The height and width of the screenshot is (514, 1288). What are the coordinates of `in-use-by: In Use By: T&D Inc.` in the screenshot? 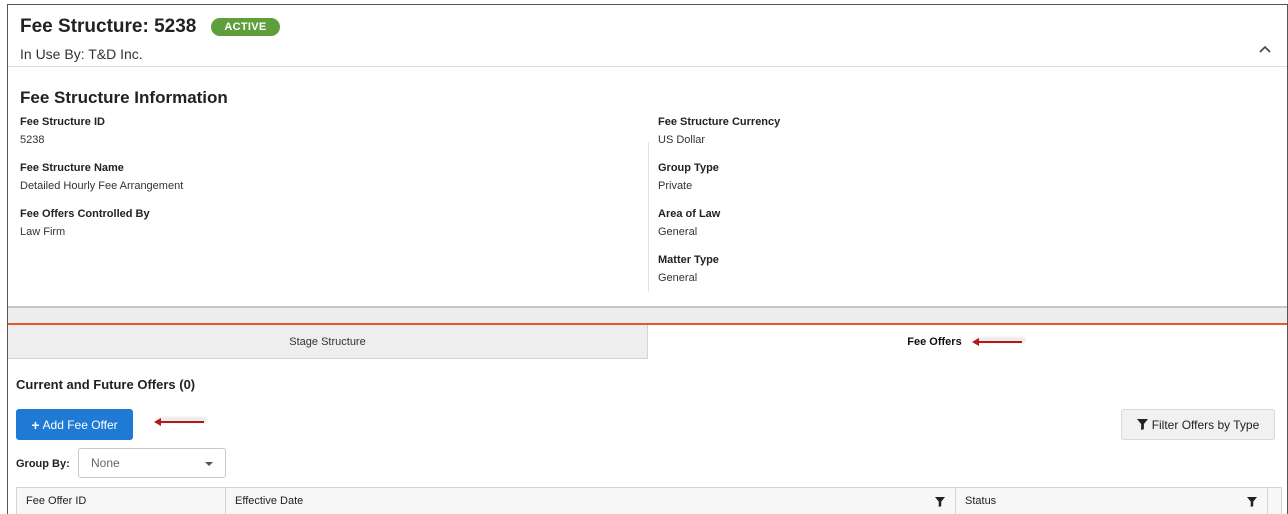 It's located at (81, 54).